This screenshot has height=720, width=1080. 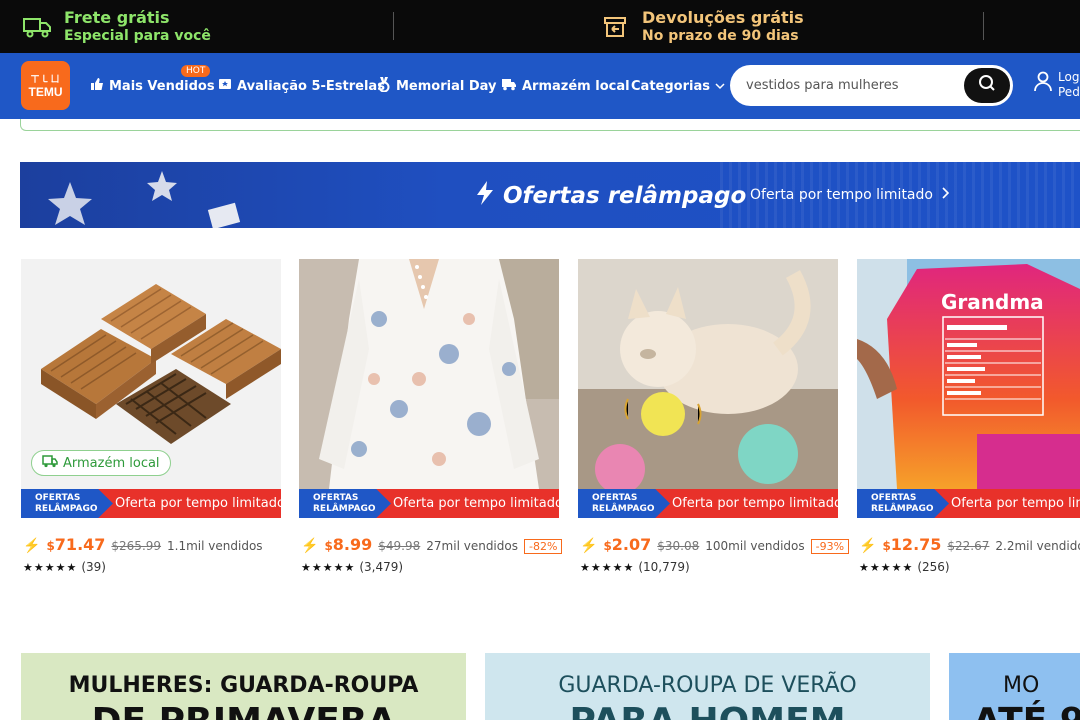 I want to click on banner-title-text: Ofertas relâmpago, so click(x=625, y=196).